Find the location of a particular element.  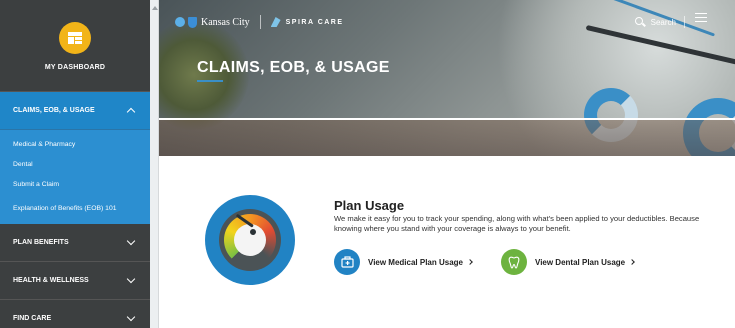

brand-divider is located at coordinates (260, 22).